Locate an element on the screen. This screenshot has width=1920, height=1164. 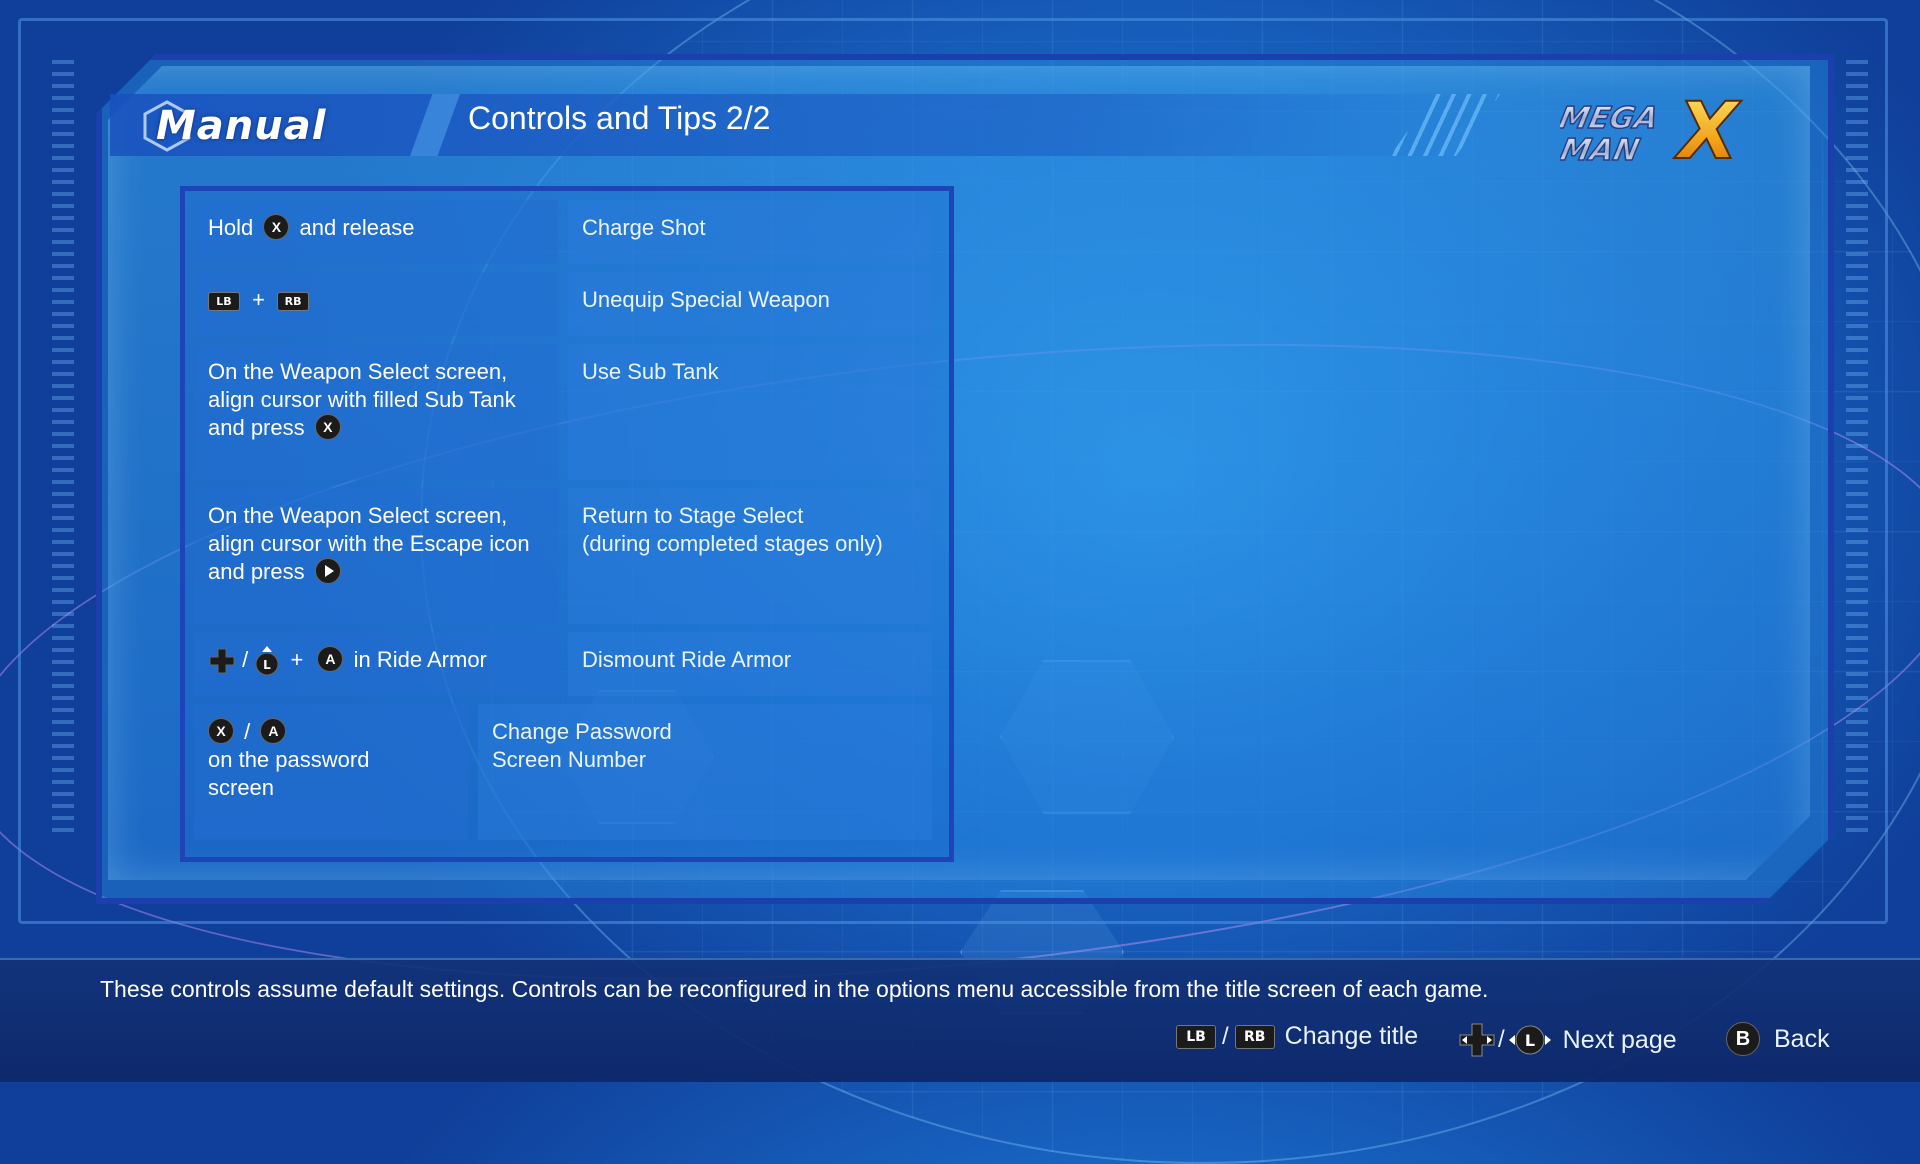
control-input-cell: / L + A in Ride Armor is located at coordinates (376, 664).